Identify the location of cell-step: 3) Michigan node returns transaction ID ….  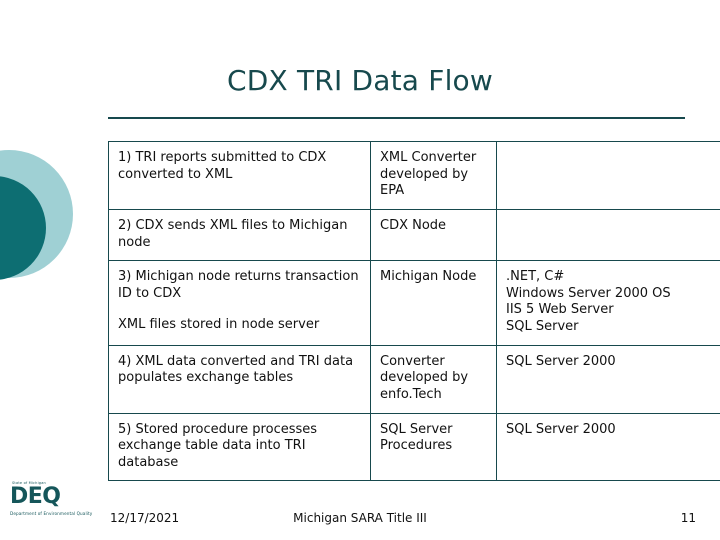
(239, 303).